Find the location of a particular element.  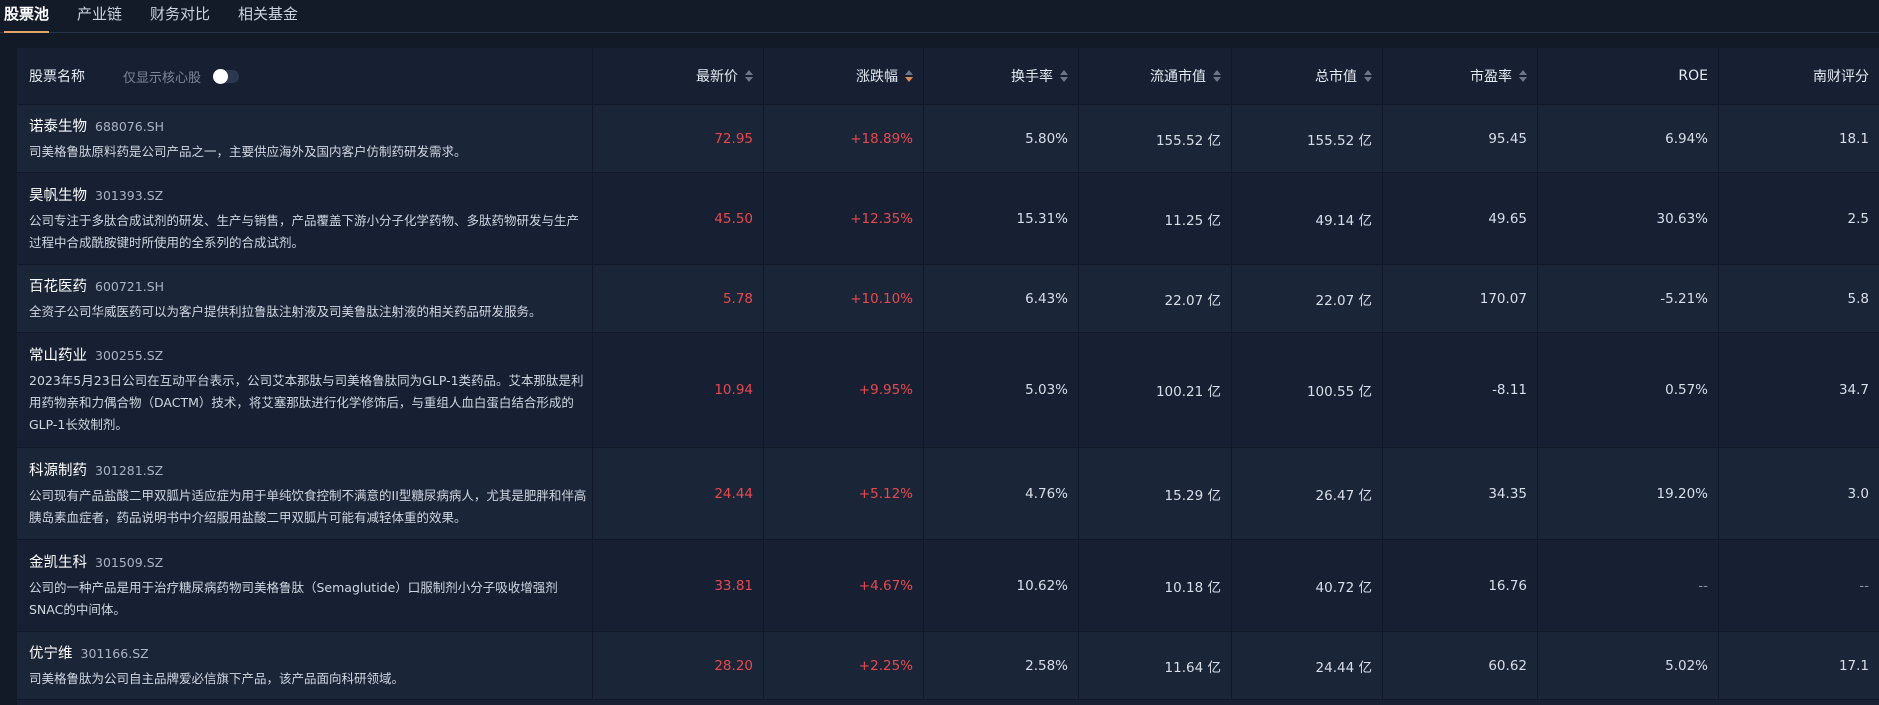

pe-cell: 49.65 is located at coordinates (1460, 218).